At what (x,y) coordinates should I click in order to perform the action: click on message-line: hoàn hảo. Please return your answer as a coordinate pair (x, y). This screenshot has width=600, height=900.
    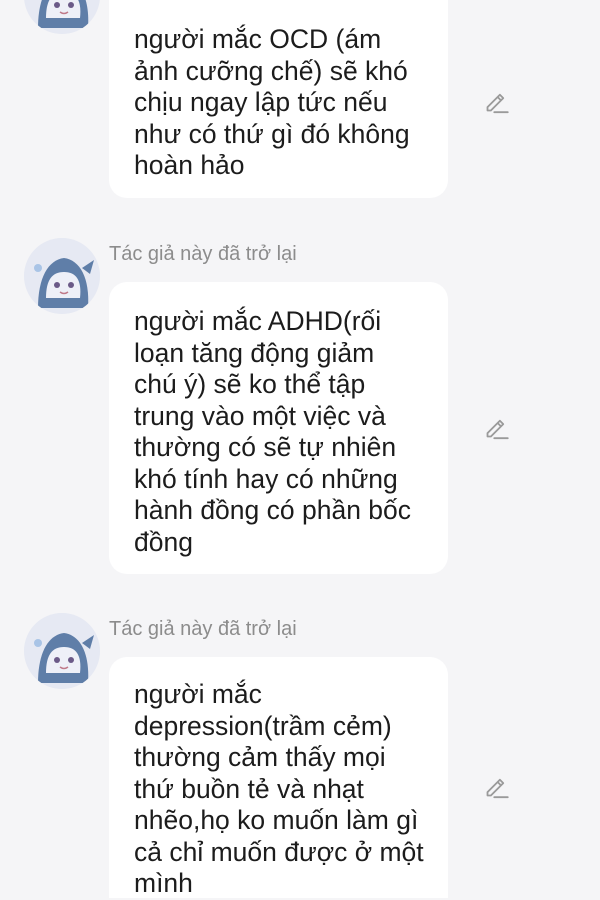
    Looking at the image, I should click on (189, 165).